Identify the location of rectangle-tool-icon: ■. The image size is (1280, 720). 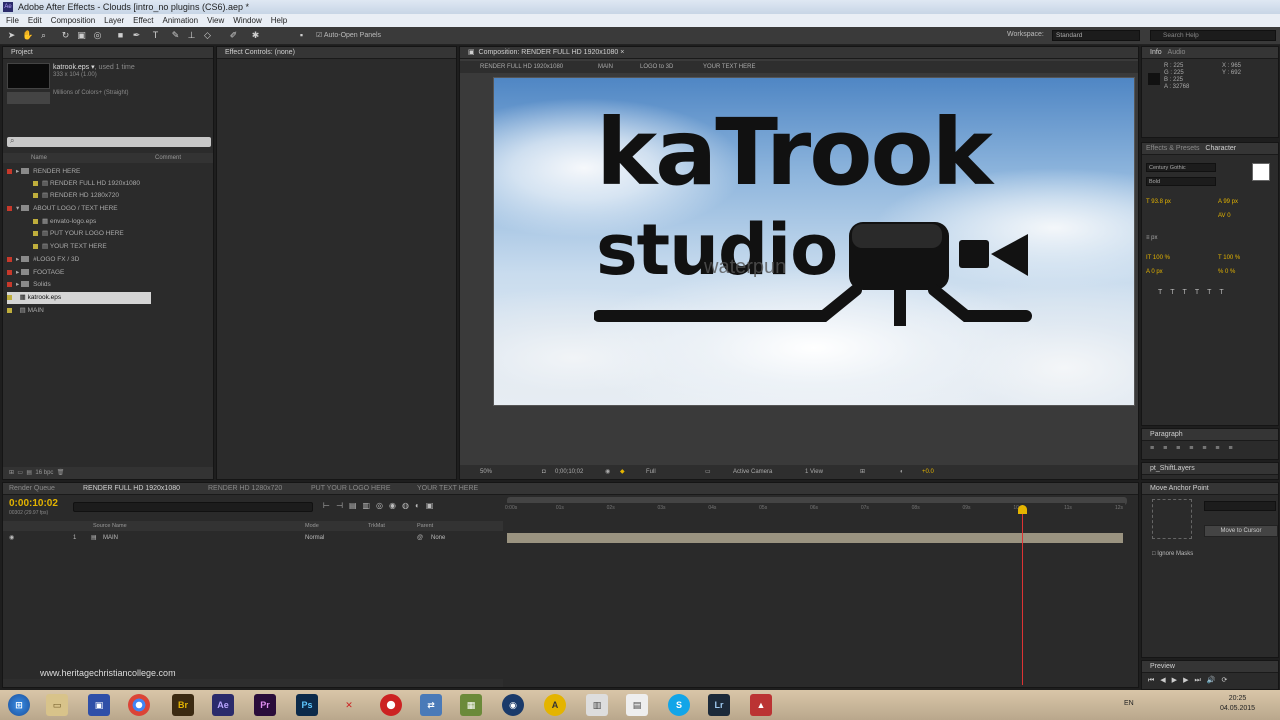
(120, 35).